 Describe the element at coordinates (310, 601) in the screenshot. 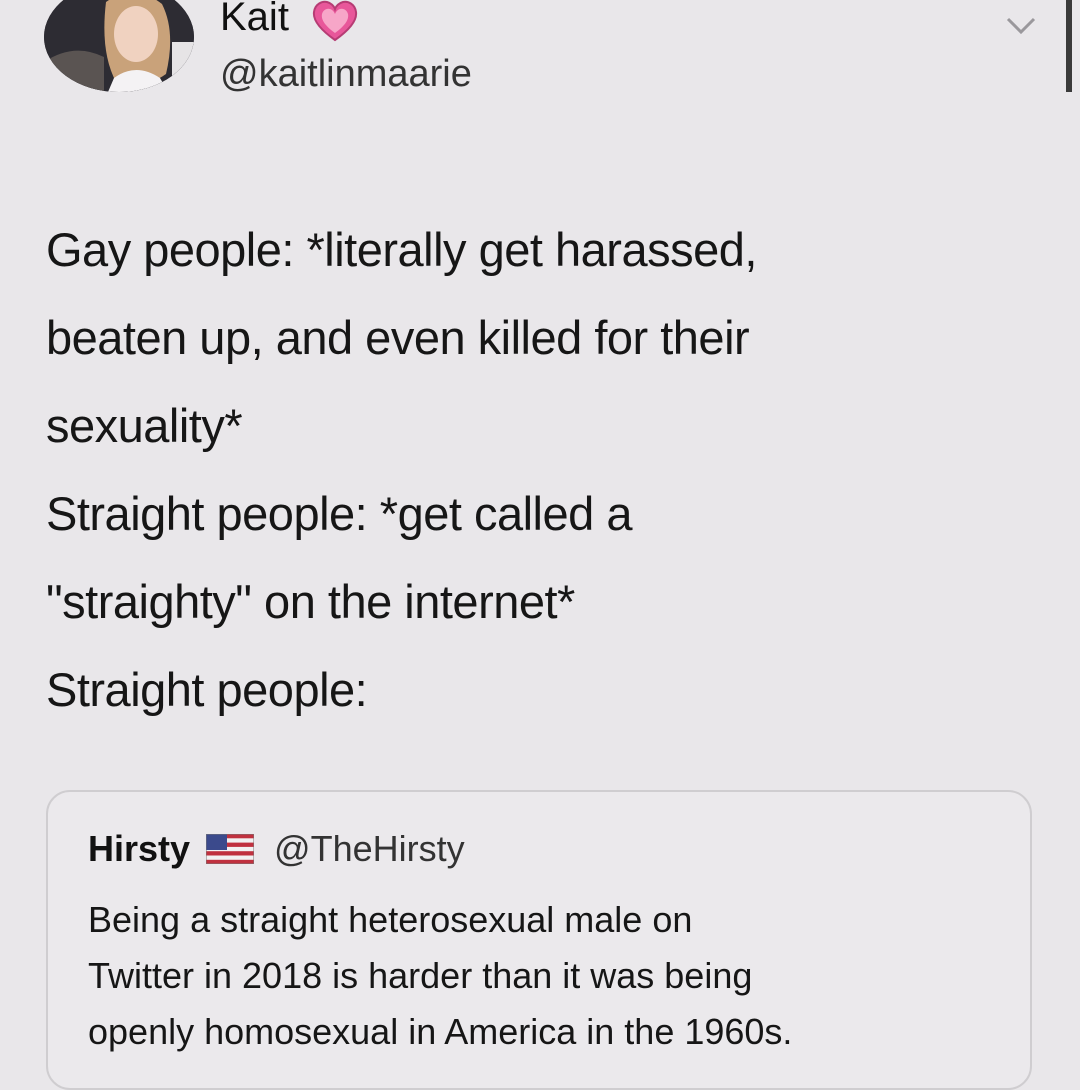

I see `tweet-text-line: "straighty" on the internet*` at that location.